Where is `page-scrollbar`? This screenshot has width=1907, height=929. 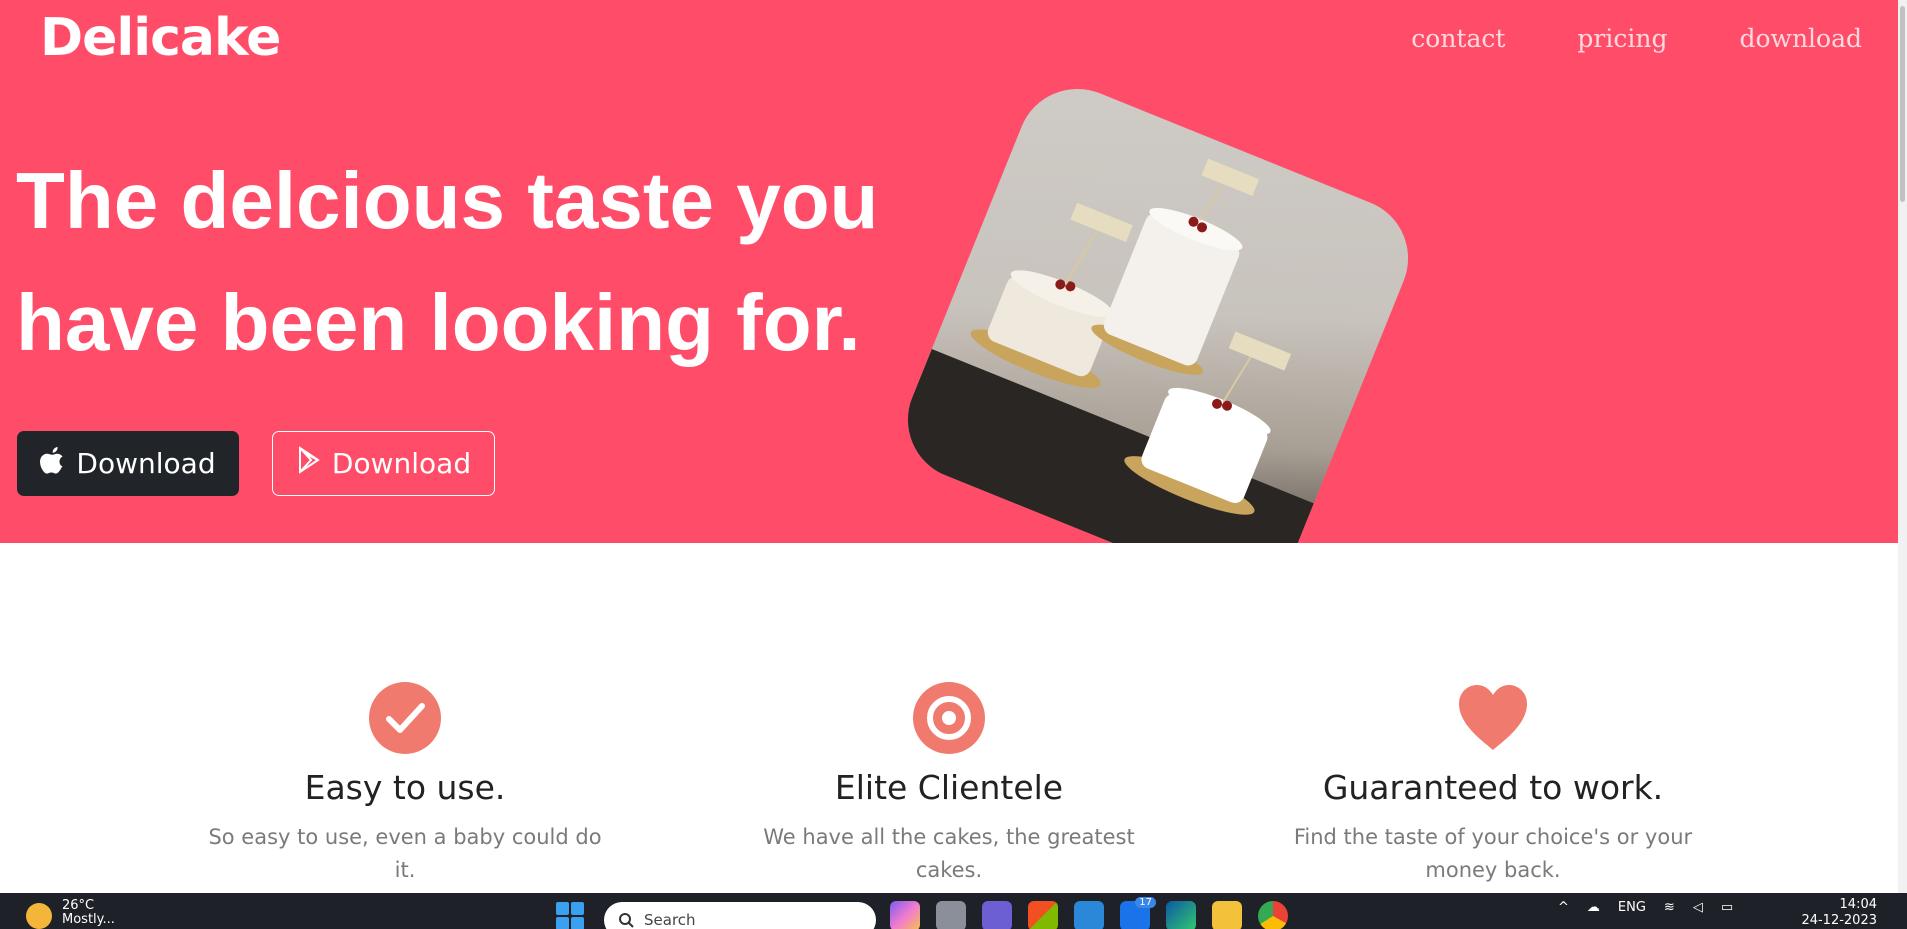
page-scrollbar is located at coordinates (1902, 446).